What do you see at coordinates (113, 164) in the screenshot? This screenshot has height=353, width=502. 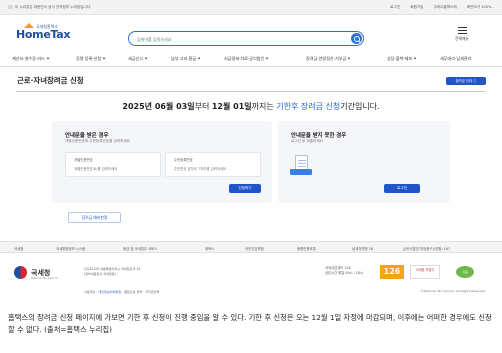 I see `auth-number-field: 개별인증번호` at bounding box center [113, 164].